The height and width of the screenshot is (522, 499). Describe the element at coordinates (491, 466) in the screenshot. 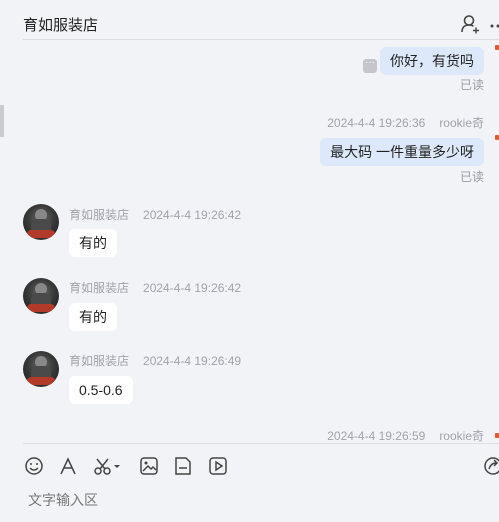

I see `share-icon` at that location.